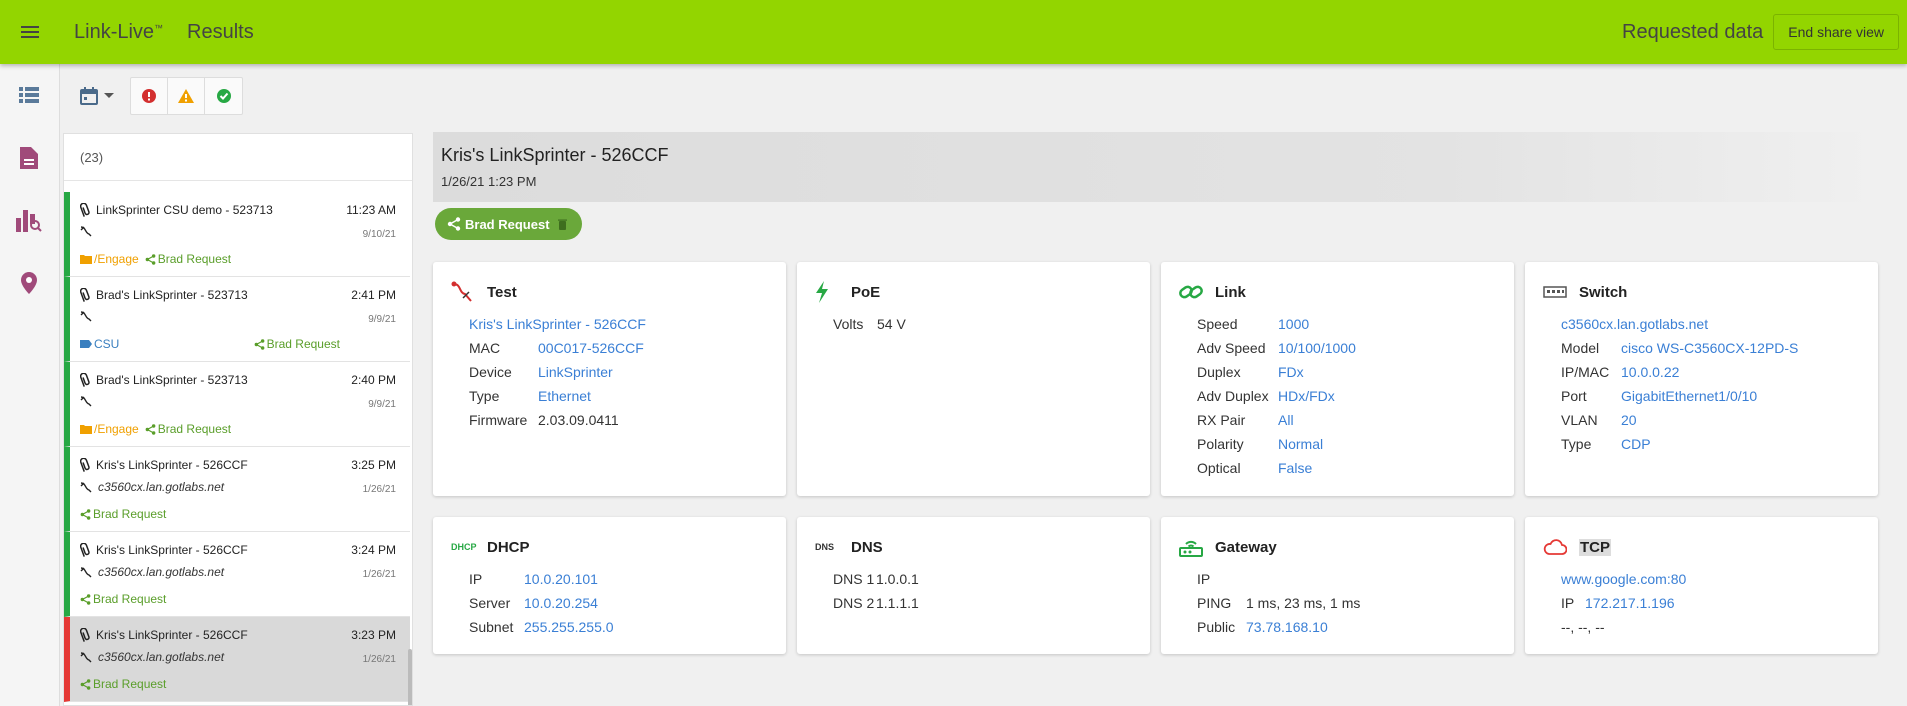  I want to click on row-value: 1 ms, 23 ms, 1 ms, so click(1303, 603).